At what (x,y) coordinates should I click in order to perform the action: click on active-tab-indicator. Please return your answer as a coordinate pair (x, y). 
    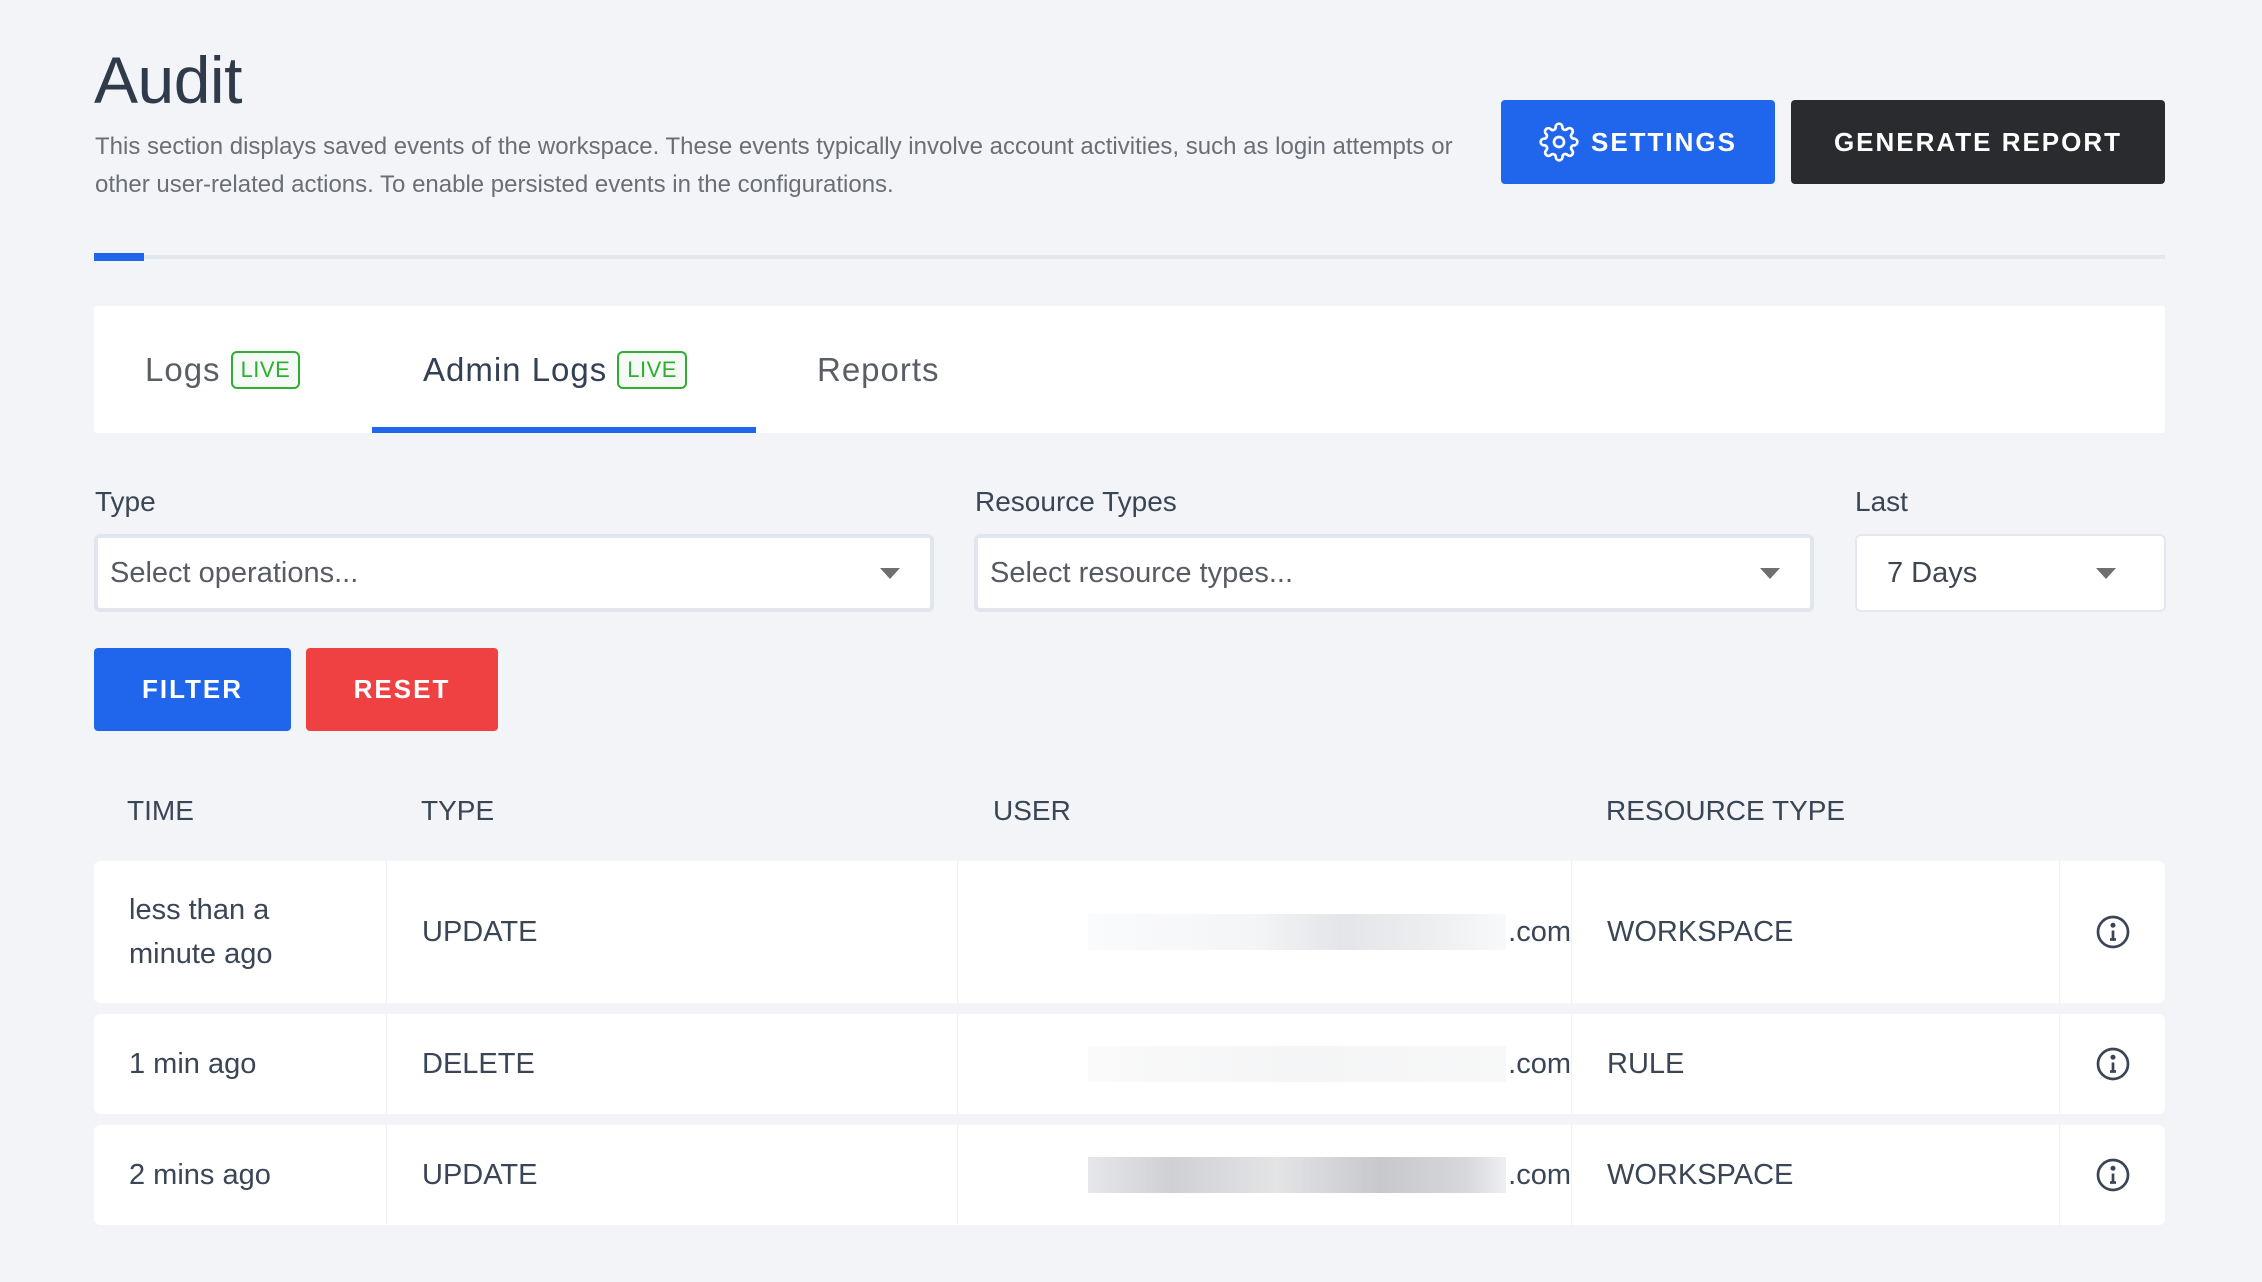
    Looking at the image, I should click on (564, 430).